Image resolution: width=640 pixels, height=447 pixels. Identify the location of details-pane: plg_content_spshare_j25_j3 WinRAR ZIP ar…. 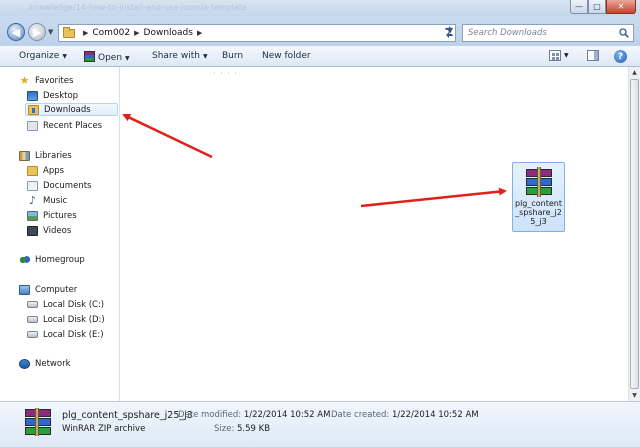
(320, 424).